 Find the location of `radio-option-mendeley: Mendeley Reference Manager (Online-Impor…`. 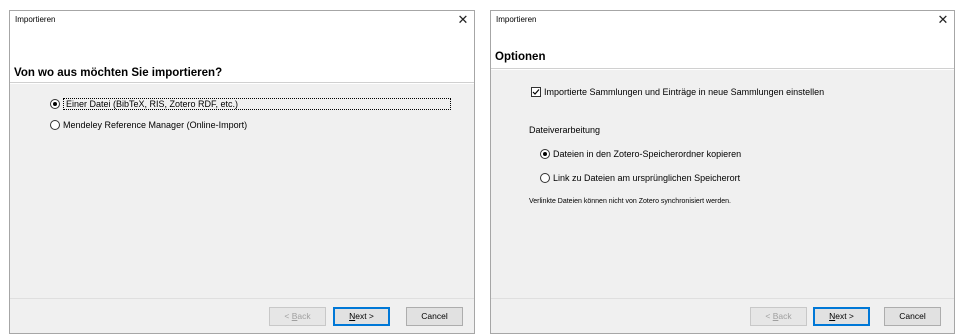

radio-option-mendeley: Mendeley Reference Manager (Online-Impor… is located at coordinates (148, 125).